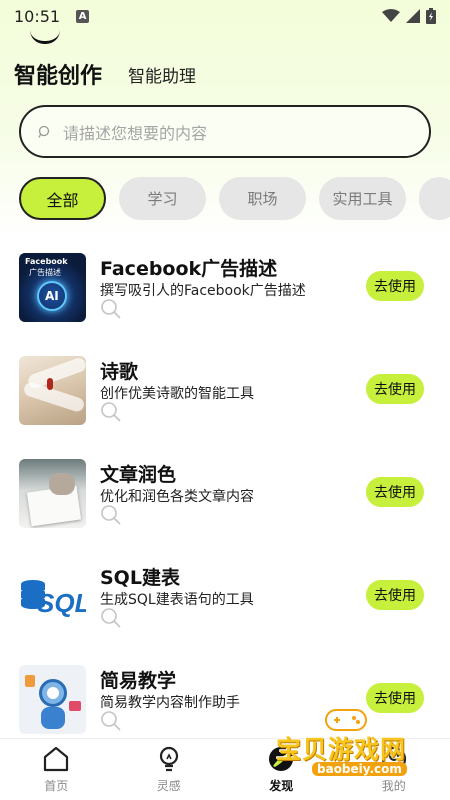 This screenshot has width=450, height=800. What do you see at coordinates (168, 786) in the screenshot?
I see `nav-inspiration-label: 灵感` at bounding box center [168, 786].